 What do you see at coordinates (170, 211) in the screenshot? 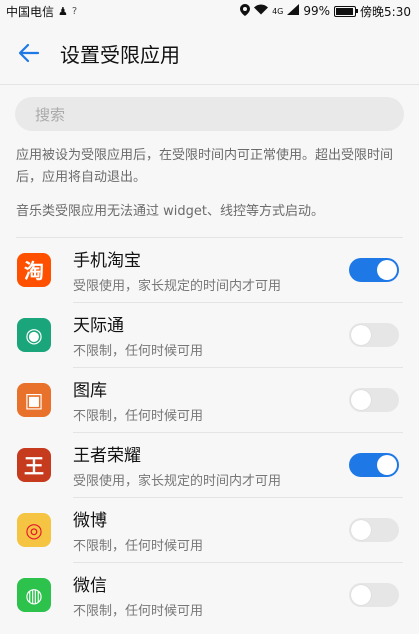
I see `music-restriction-note: 音乐类受限应用无法通过 widget、线控等方式启动。` at bounding box center [170, 211].